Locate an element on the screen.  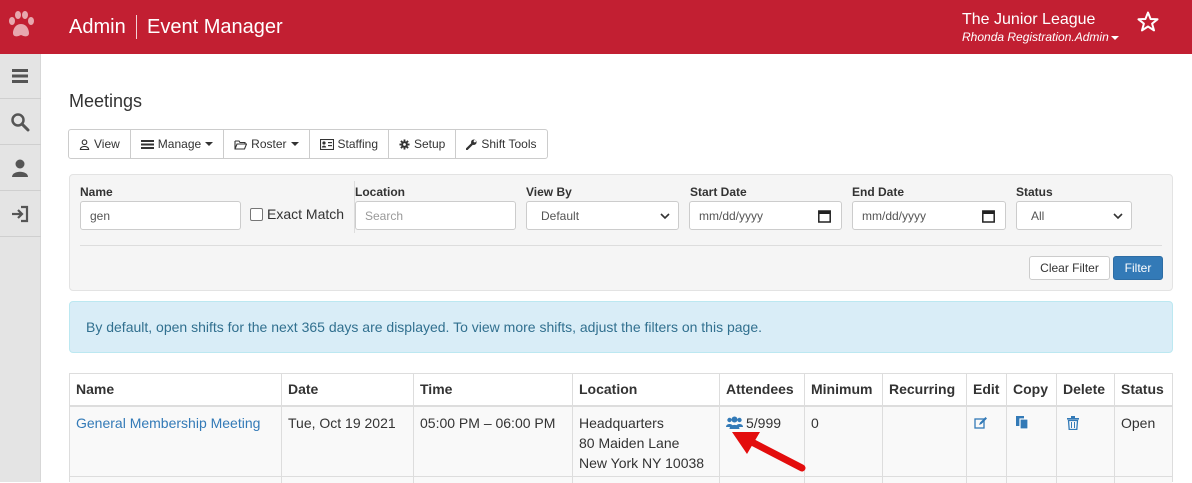
minimum-cell: 0 is located at coordinates (844, 445).